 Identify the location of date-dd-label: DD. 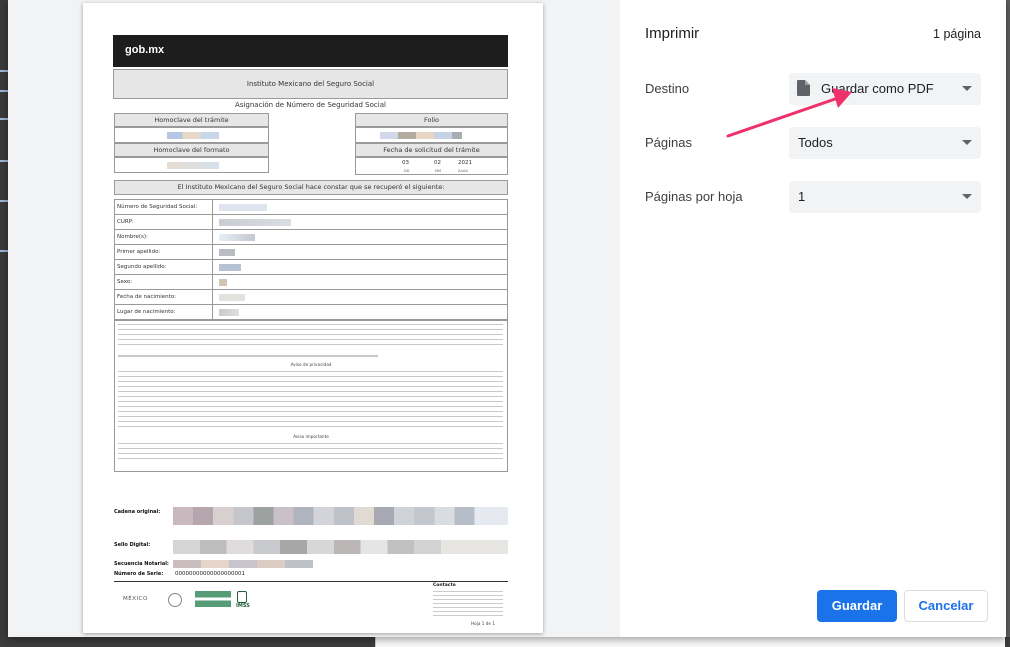
(407, 171).